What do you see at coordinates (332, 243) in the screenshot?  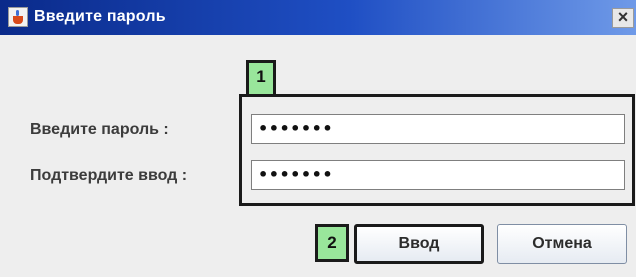 I see `callout-marker-2: 2` at bounding box center [332, 243].